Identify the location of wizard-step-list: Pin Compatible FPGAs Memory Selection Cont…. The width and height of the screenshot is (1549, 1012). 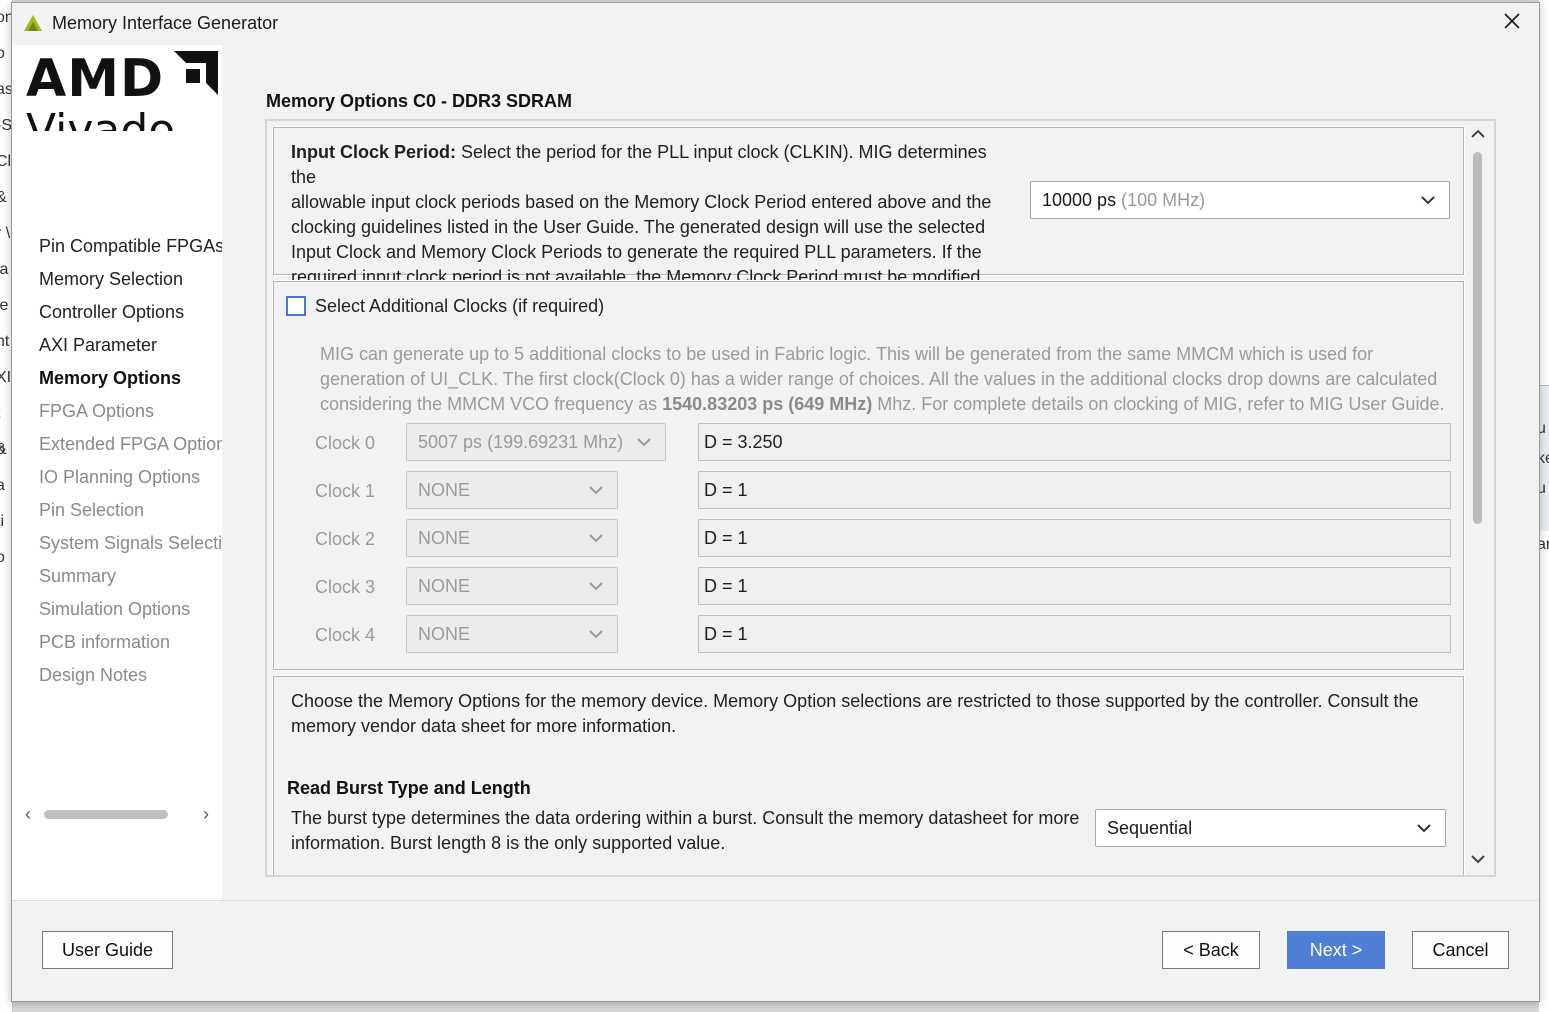
(130, 464).